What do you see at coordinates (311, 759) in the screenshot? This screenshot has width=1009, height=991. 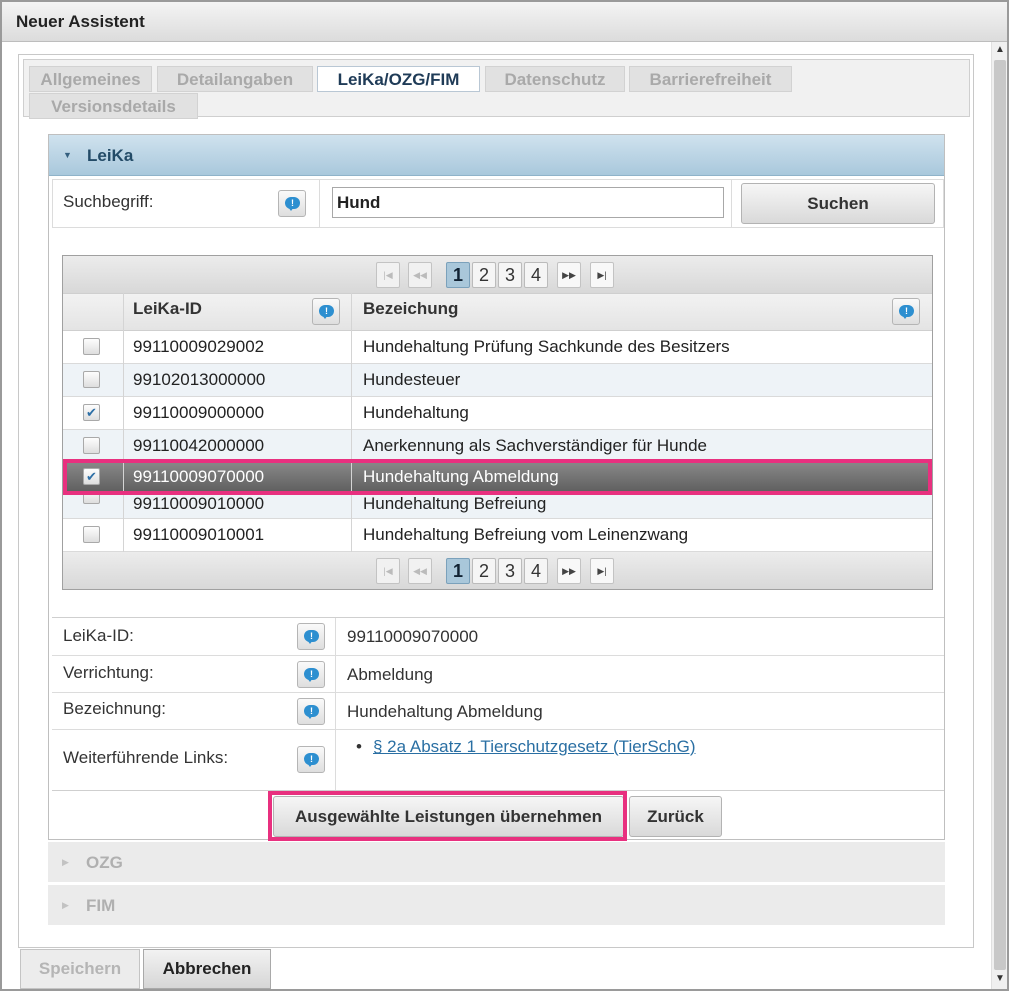 I see `detail-links-info-icon: !` at bounding box center [311, 759].